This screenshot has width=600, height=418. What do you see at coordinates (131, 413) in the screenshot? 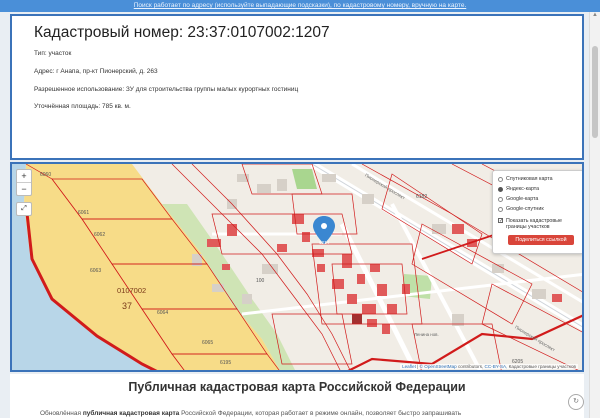
I see `footer-text-bold: публичная кадастровая карта` at bounding box center [131, 413].